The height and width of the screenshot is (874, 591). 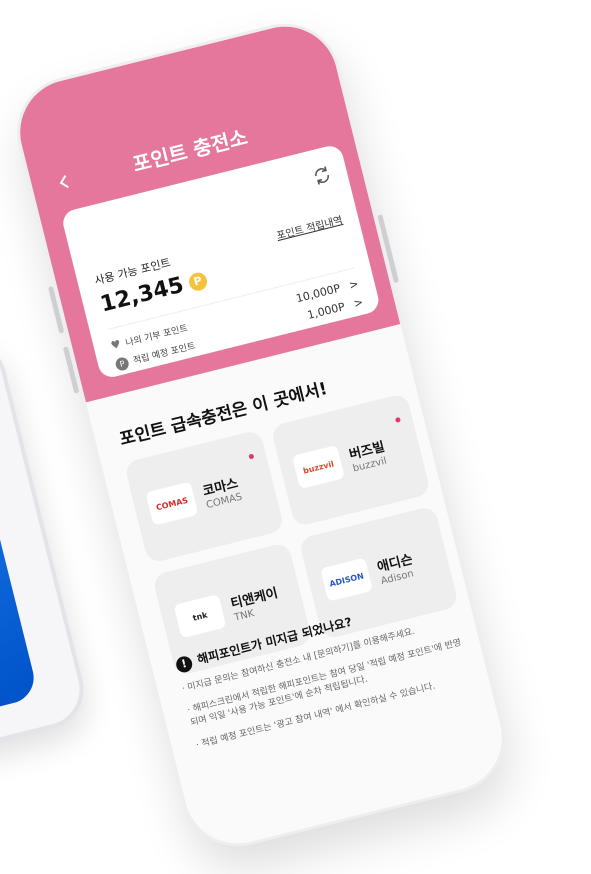 What do you see at coordinates (318, 467) in the screenshot?
I see `buzzvil-logo: buzzvil` at bounding box center [318, 467].